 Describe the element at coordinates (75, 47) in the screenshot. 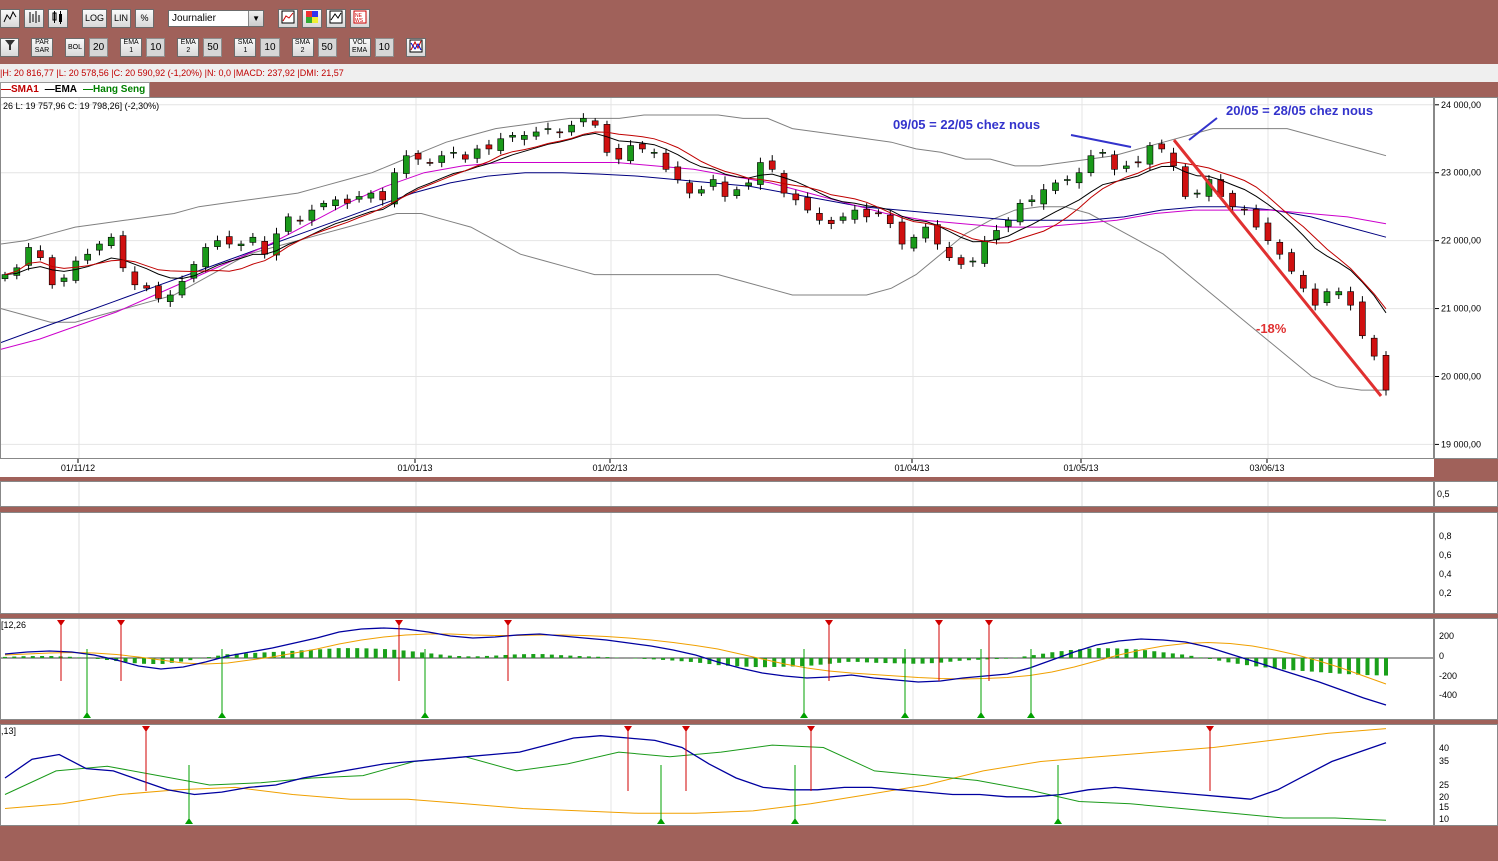

I see `bollinger-button: BOL` at that location.